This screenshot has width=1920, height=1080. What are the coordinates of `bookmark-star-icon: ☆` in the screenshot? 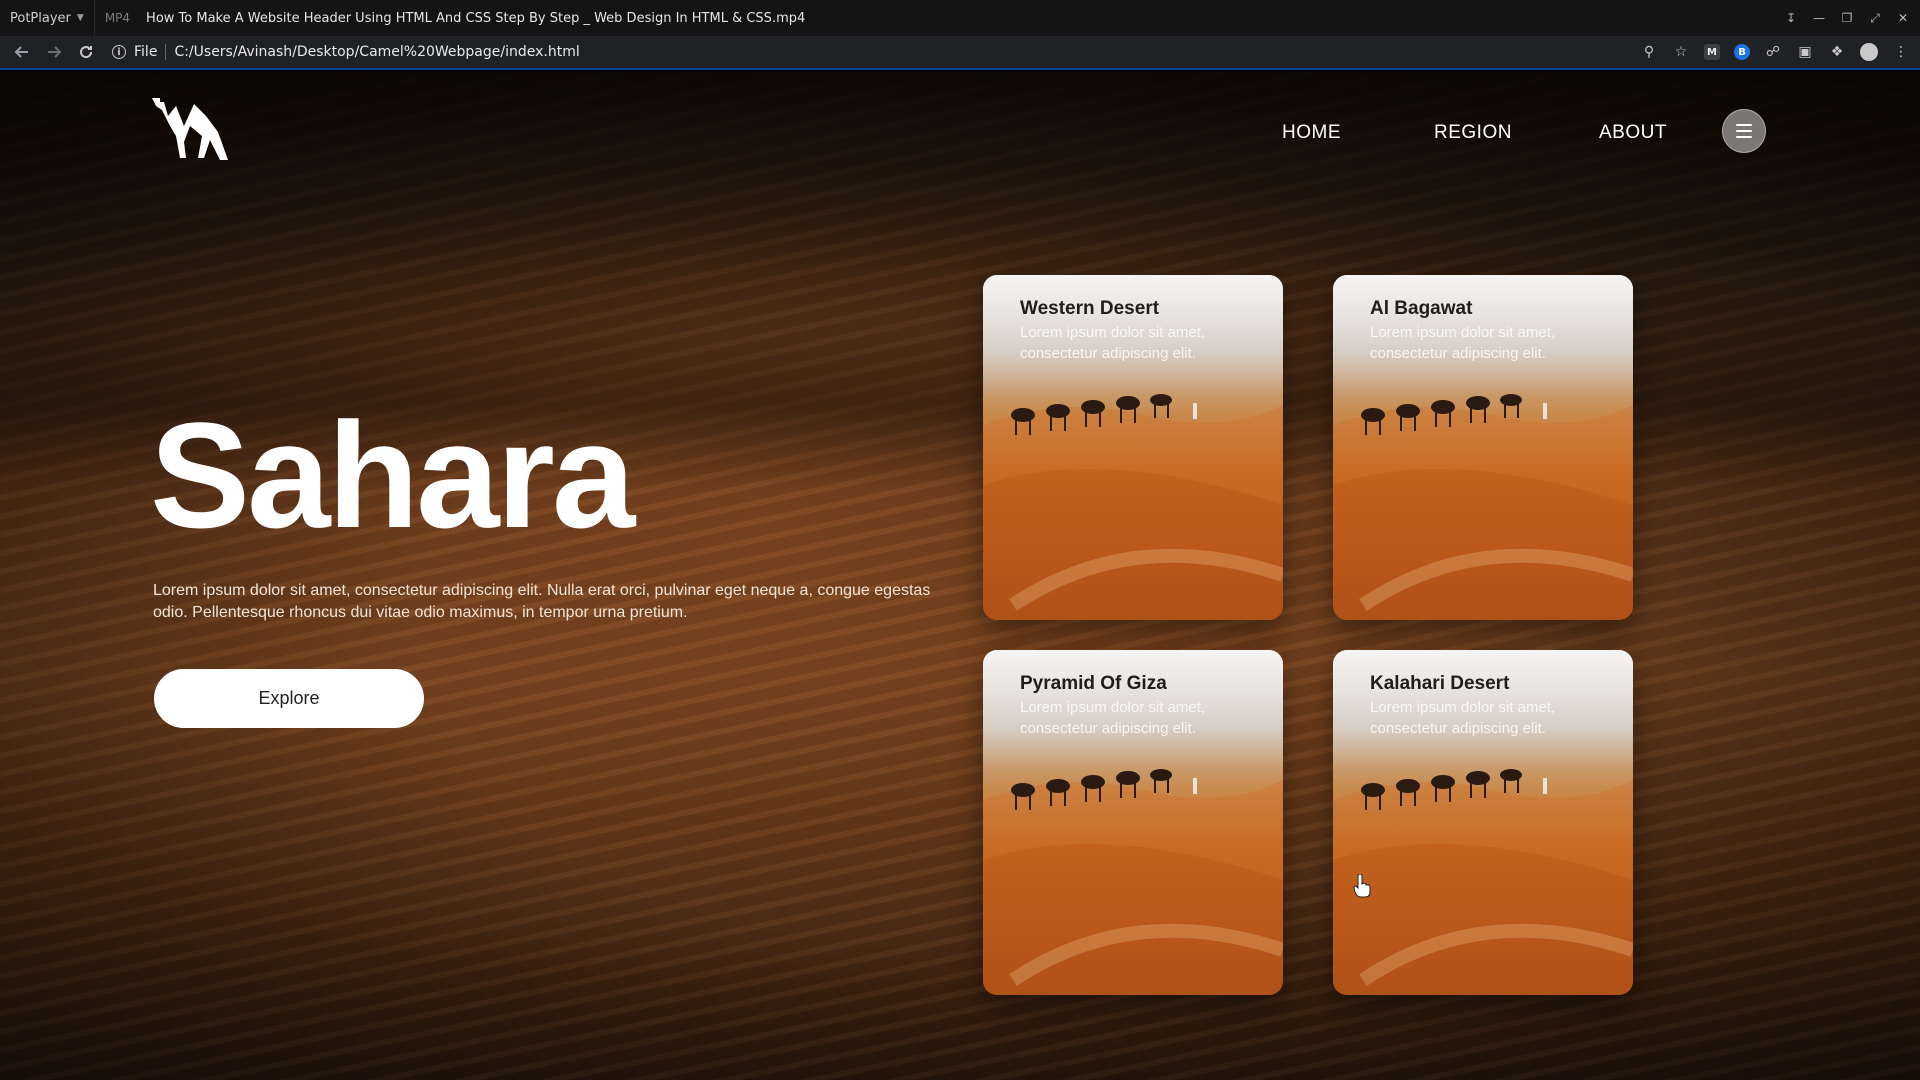 It's located at (1681, 52).